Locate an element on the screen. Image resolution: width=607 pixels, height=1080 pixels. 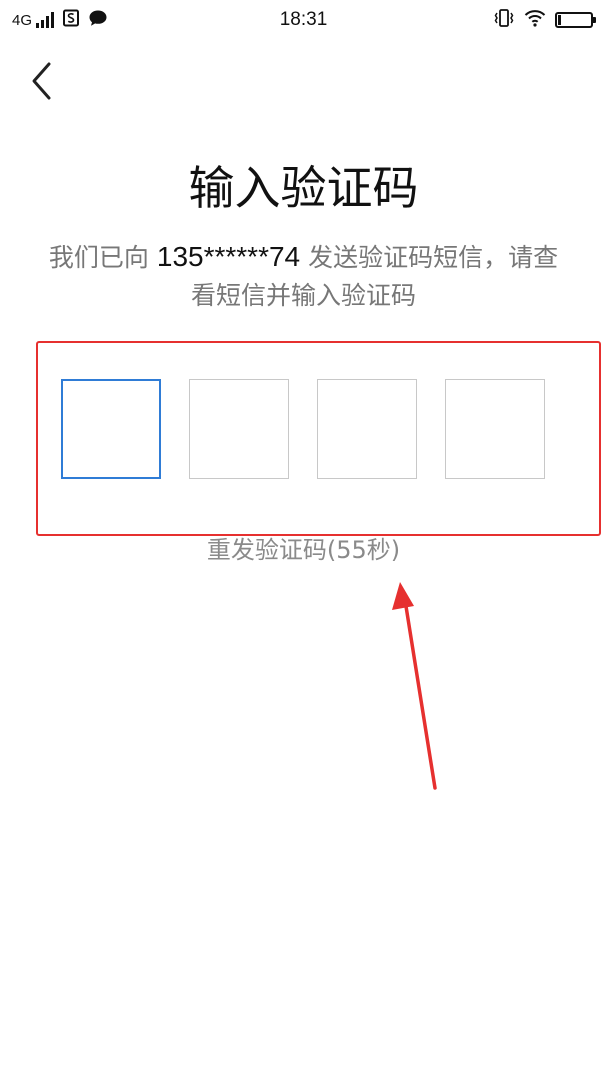
code-input-row is located at coordinates (305, 430).